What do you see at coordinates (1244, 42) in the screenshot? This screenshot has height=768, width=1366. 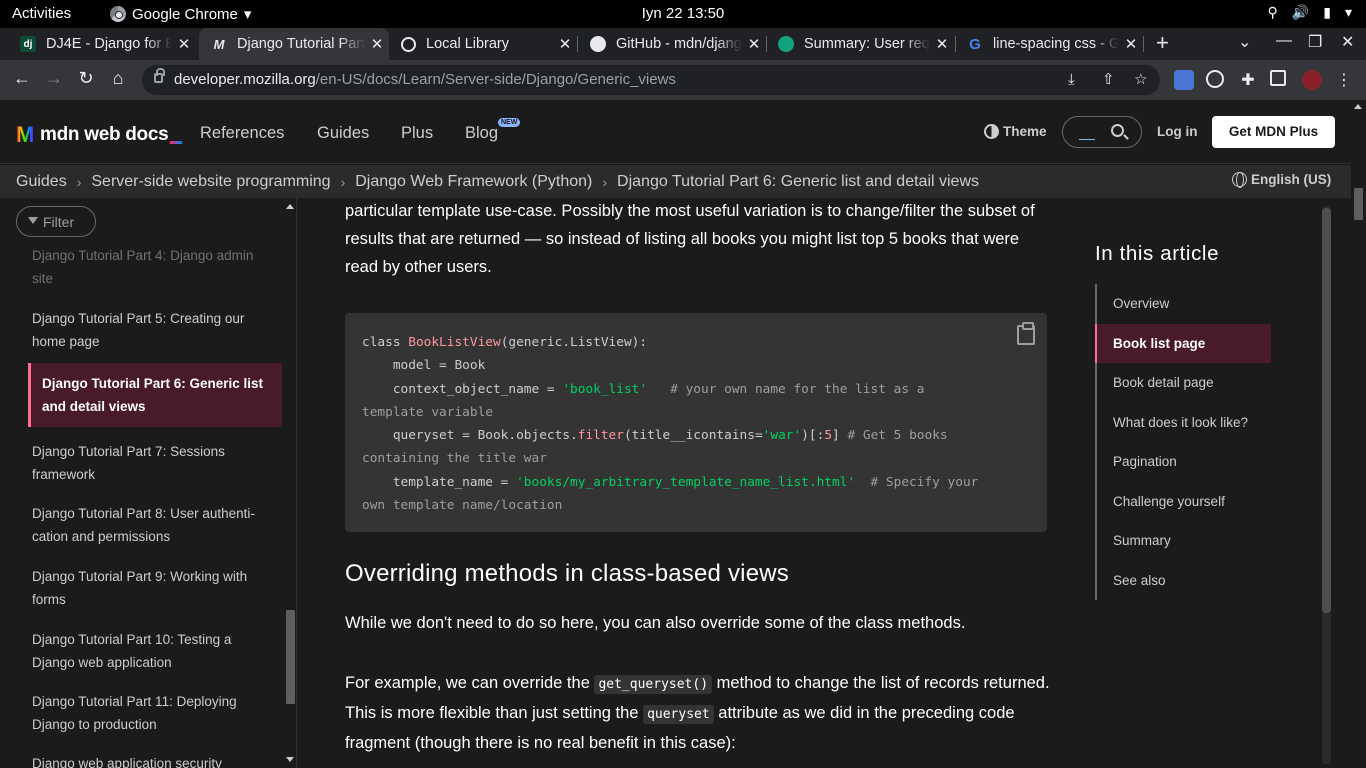 I see `tab-search-button: ⌄` at bounding box center [1244, 42].